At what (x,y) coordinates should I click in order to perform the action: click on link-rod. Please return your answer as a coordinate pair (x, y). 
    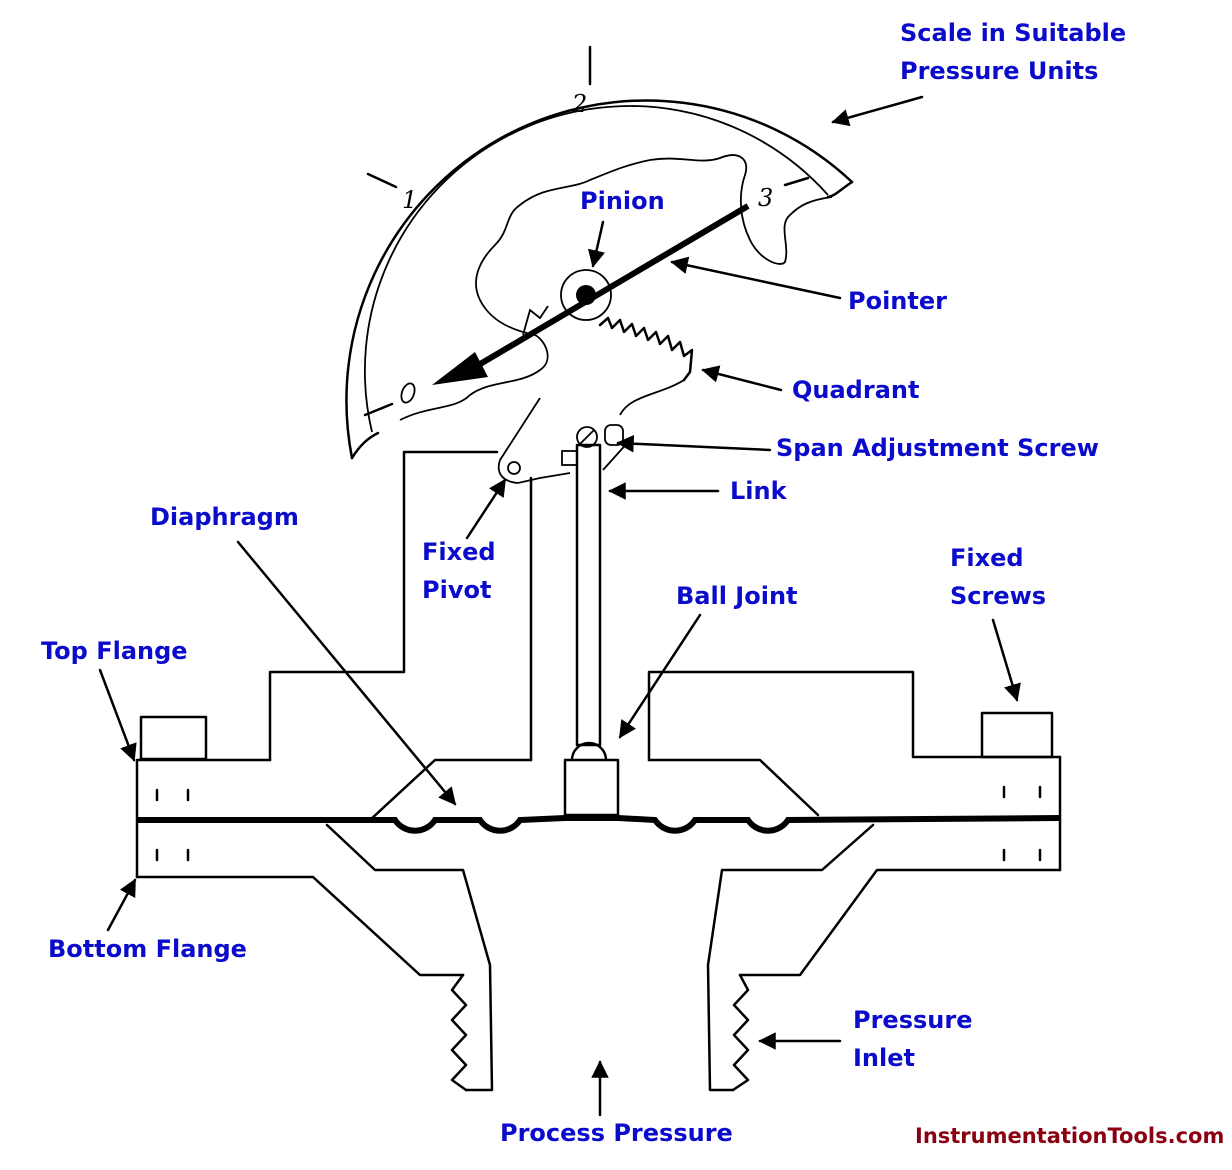
    Looking at the image, I should click on (588, 595).